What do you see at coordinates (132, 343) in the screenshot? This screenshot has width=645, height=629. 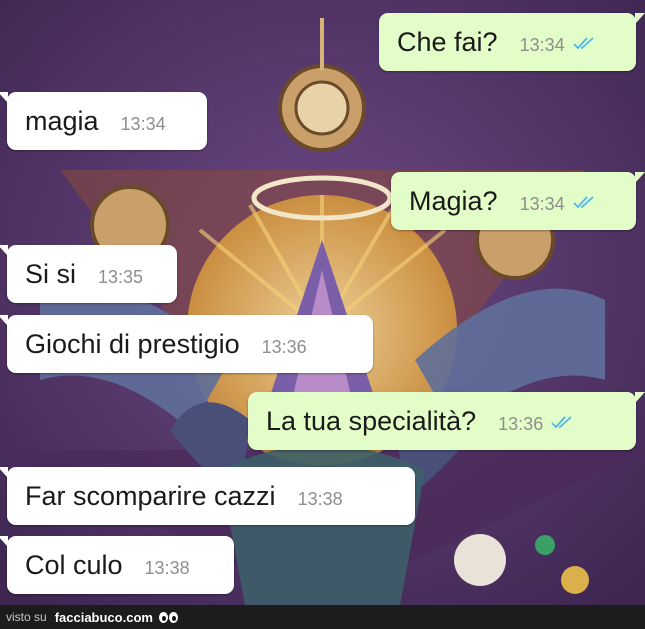 I see `message-text: Giochi di prestigio` at bounding box center [132, 343].